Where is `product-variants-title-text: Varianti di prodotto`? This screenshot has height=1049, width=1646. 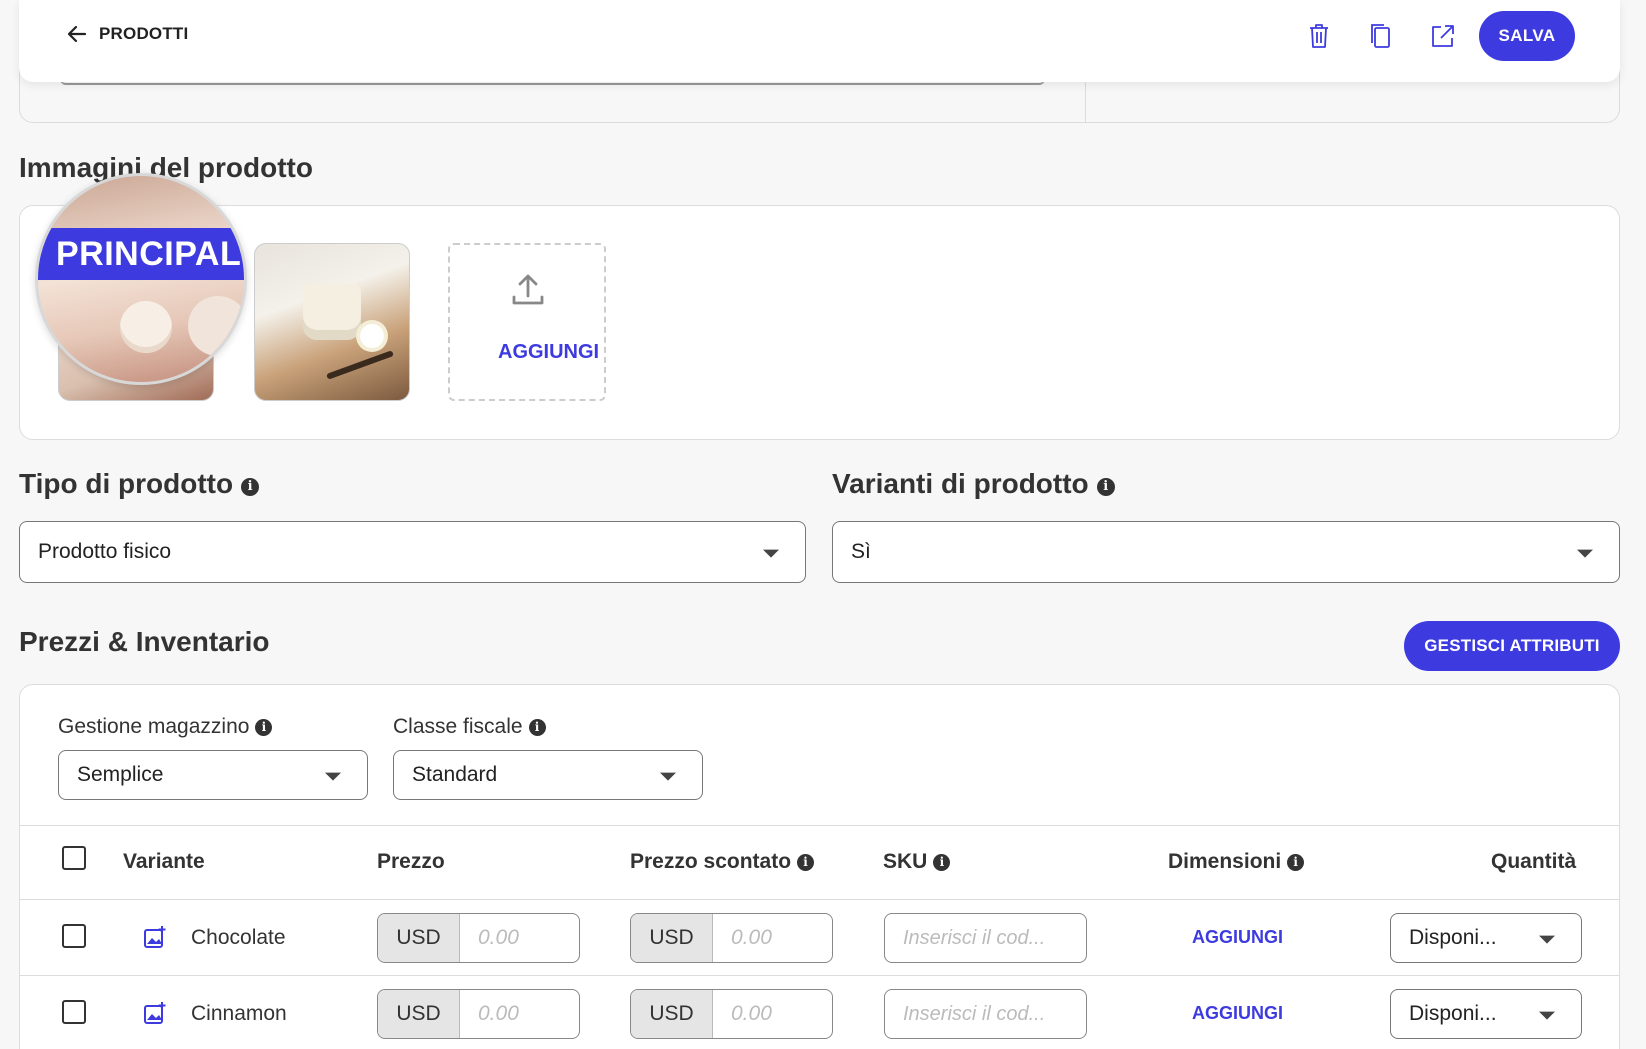
product-variants-title-text: Varianti di prodotto is located at coordinates (960, 483).